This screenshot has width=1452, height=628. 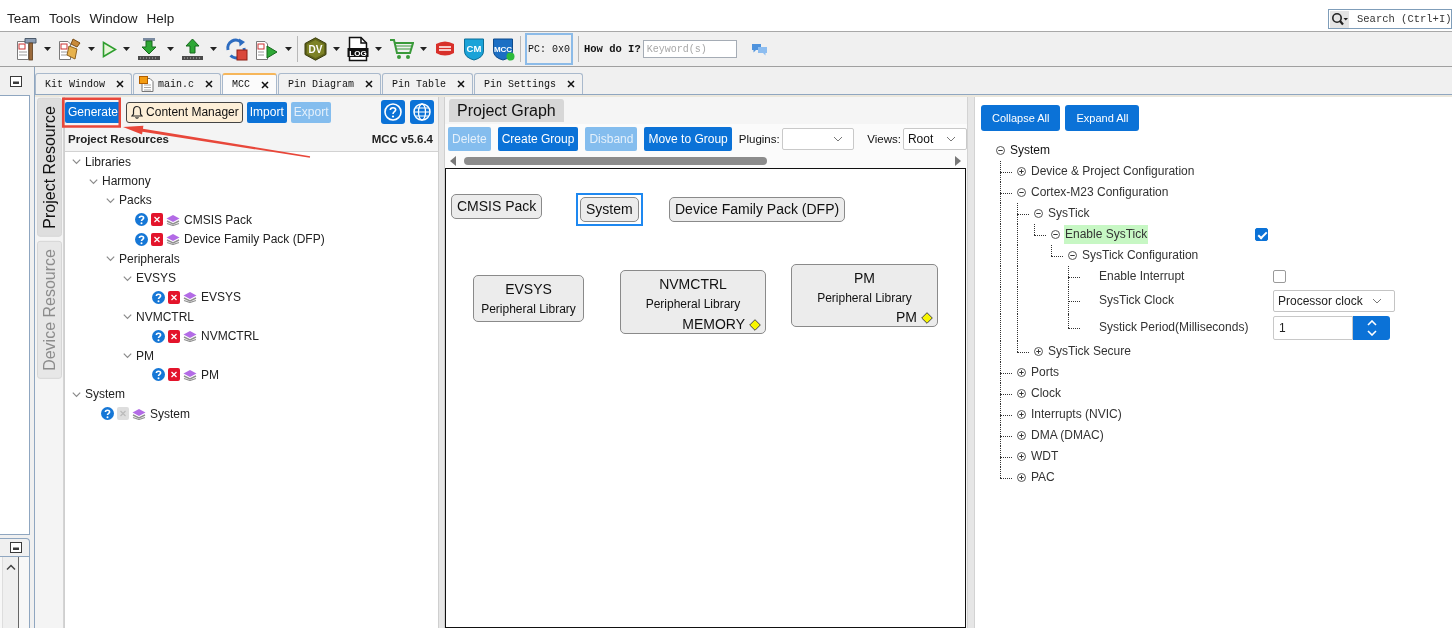 What do you see at coordinates (689, 49) in the screenshot?
I see `keyword-field: Keyword(s)` at bounding box center [689, 49].